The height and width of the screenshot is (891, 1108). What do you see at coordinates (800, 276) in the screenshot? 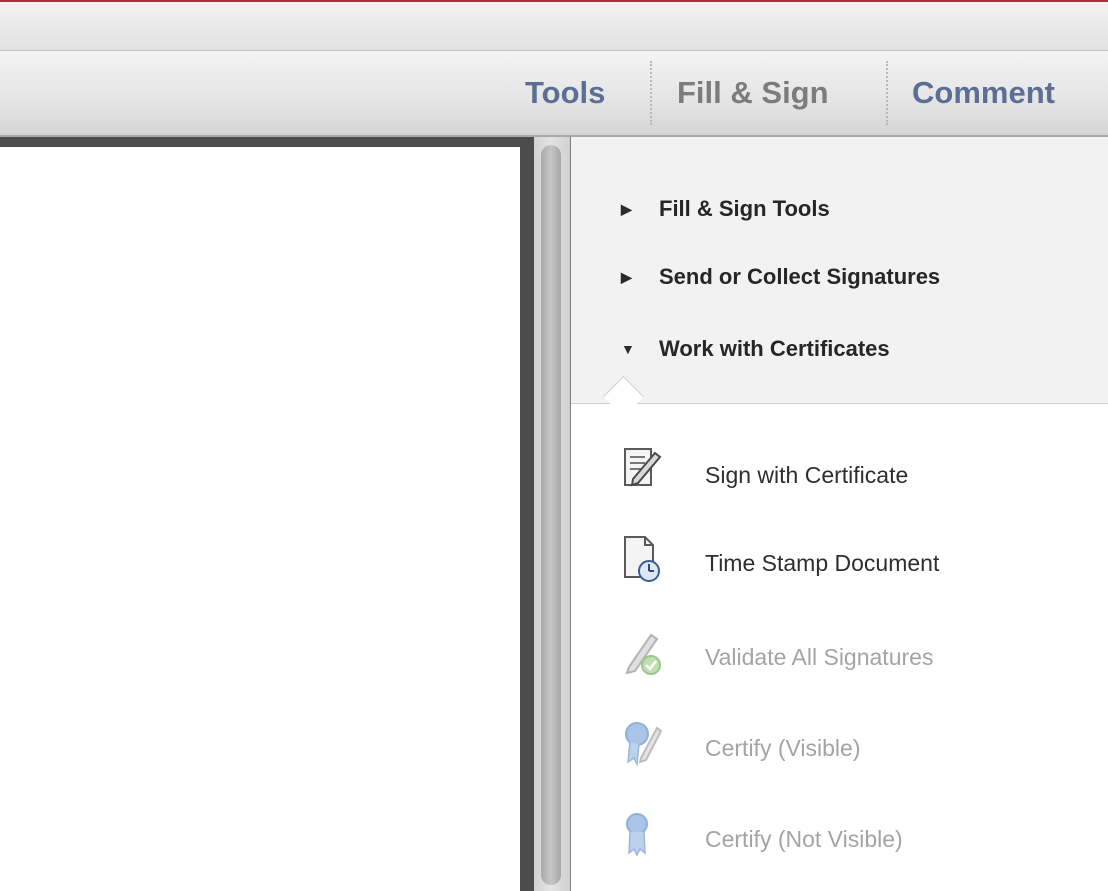
I see `section-label: Send or Collect Signatures` at bounding box center [800, 276].